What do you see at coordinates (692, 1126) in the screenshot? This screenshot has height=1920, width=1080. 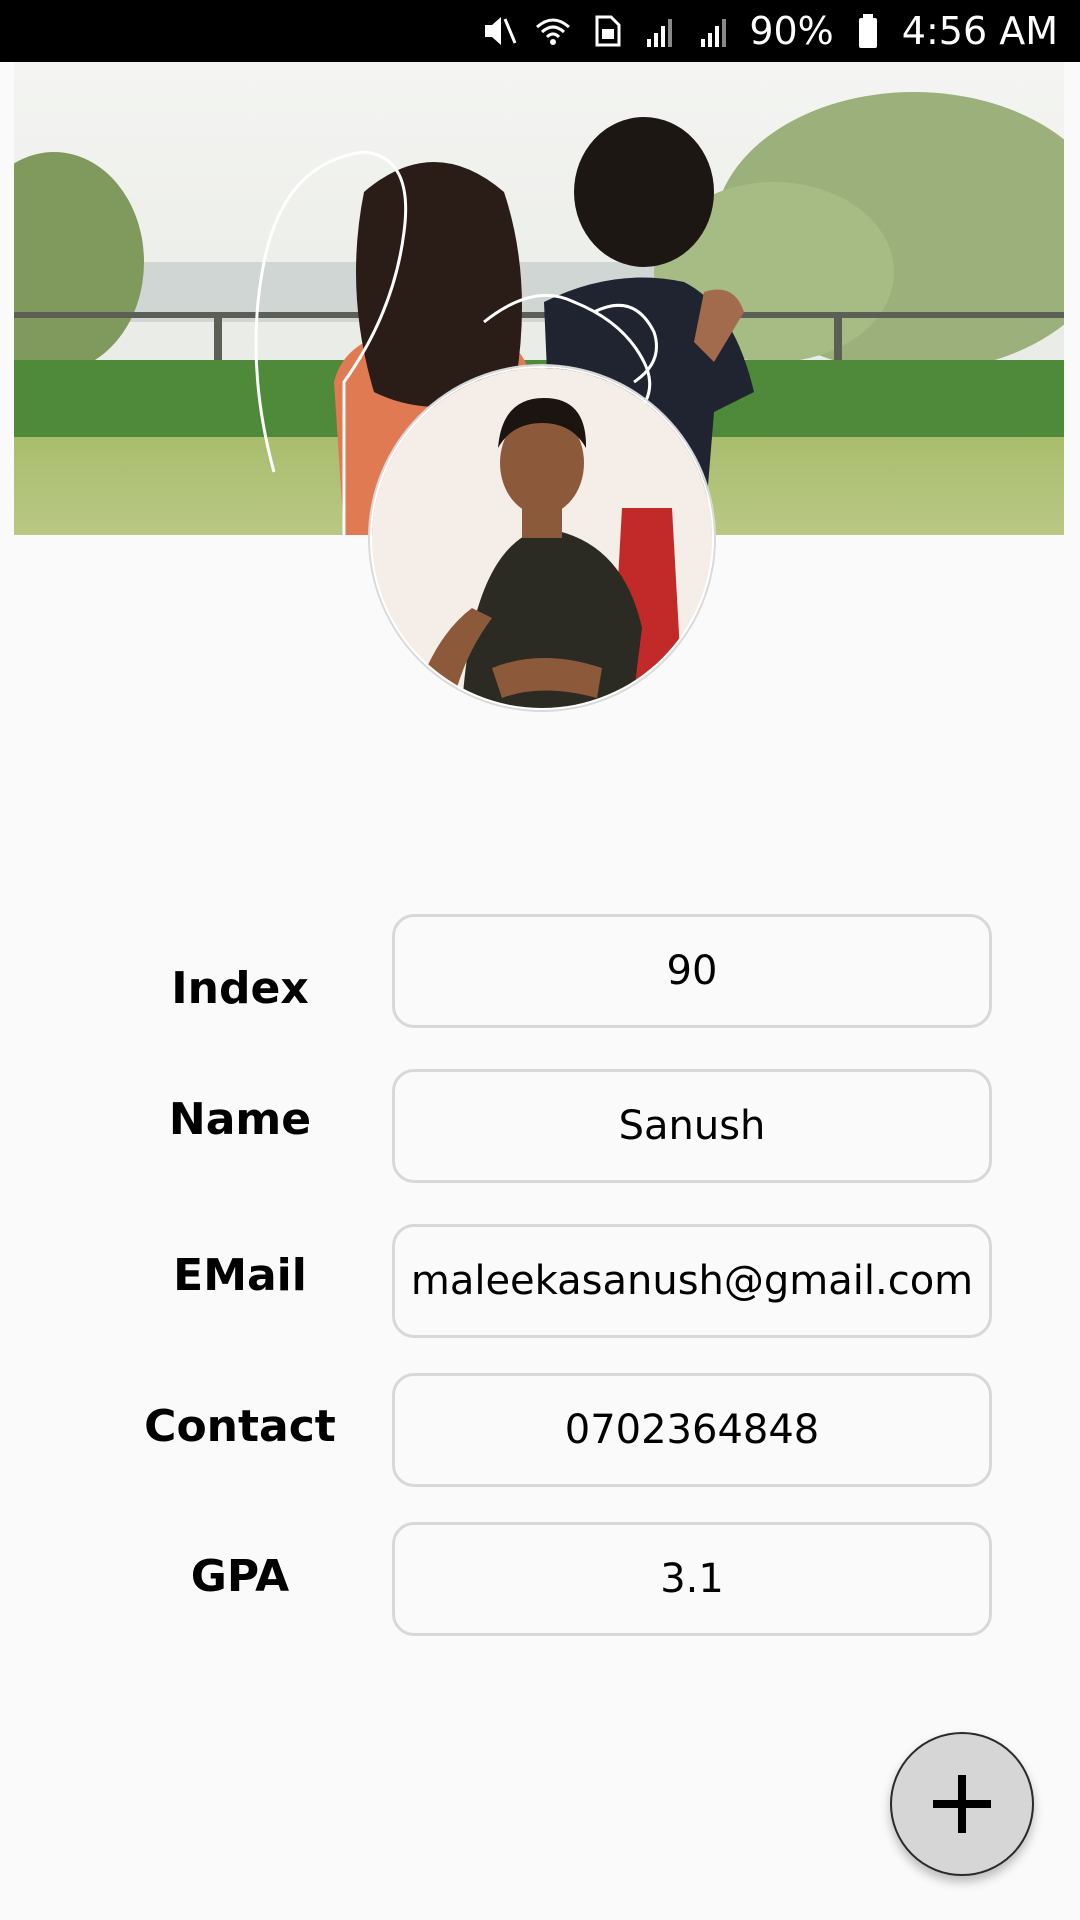 I see `name-field: Sanush` at bounding box center [692, 1126].